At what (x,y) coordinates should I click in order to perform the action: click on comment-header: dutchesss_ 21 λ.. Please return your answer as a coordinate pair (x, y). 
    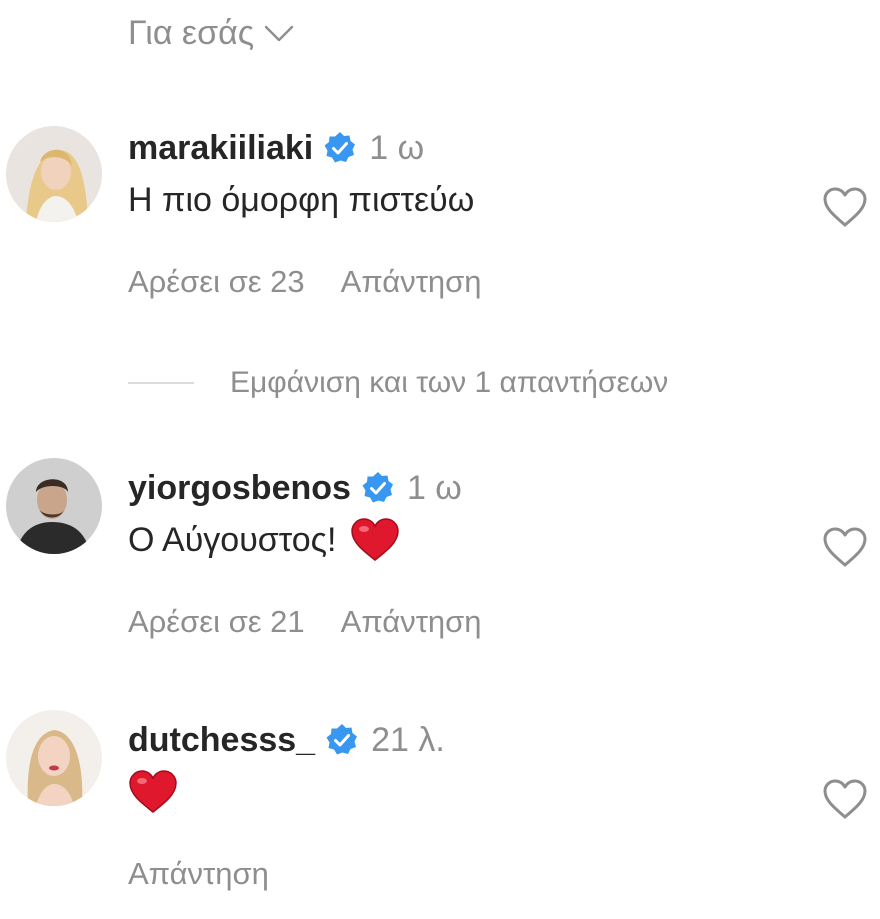
    Looking at the image, I should click on (286, 740).